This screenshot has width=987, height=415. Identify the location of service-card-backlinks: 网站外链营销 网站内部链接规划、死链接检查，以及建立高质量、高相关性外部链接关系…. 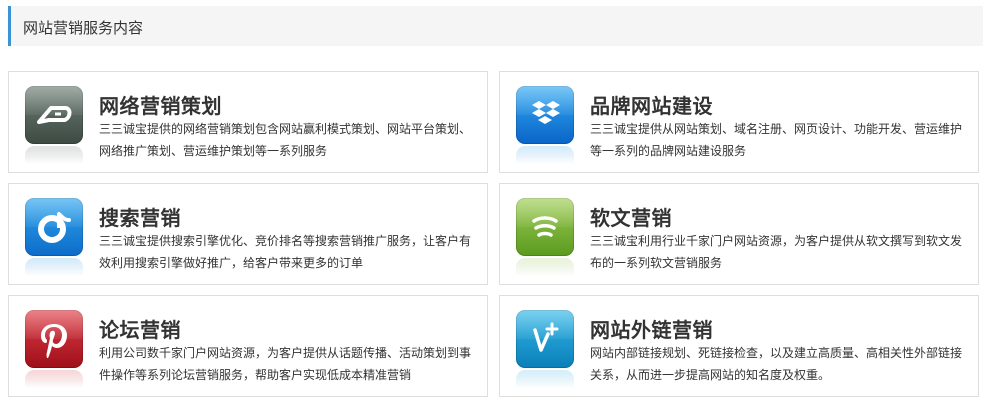
(739, 346).